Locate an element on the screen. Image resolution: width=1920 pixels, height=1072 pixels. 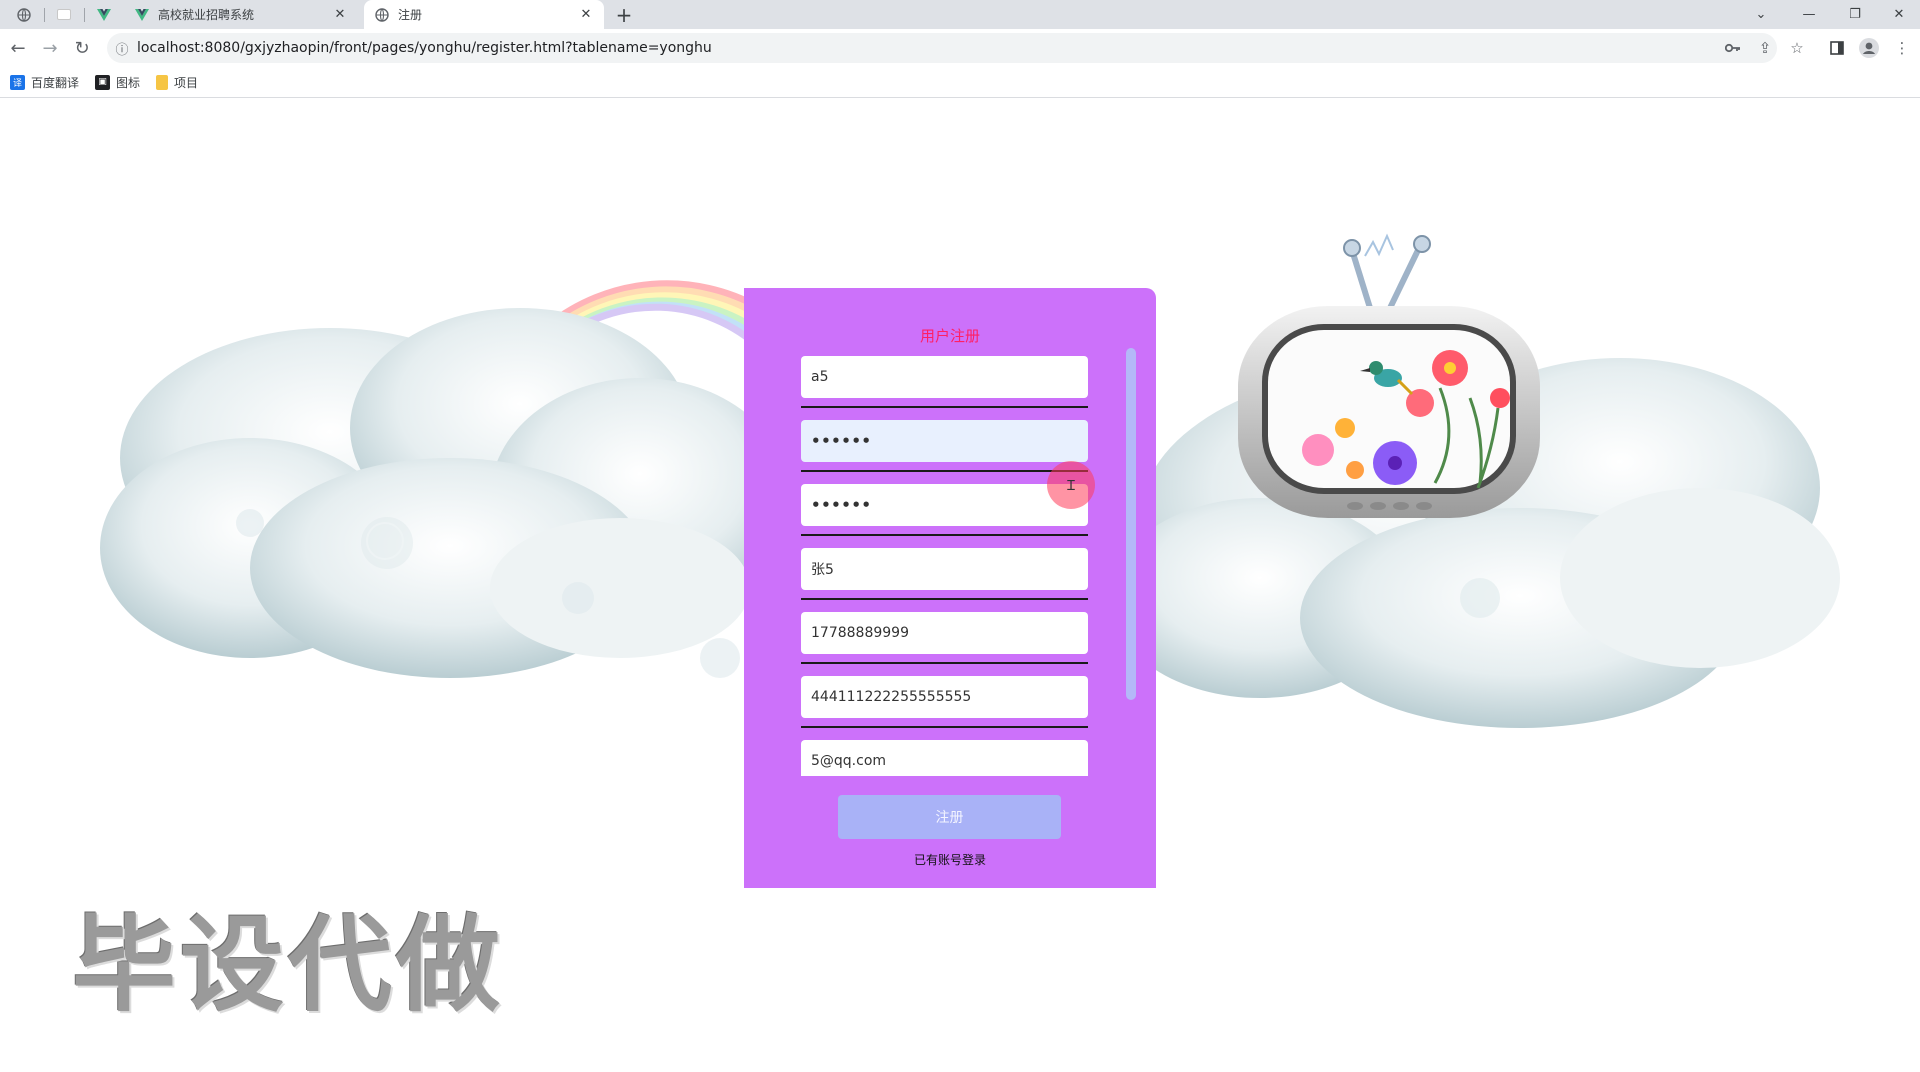
bookmark-baidu-translate: 译 百度翻译 is located at coordinates (44, 82).